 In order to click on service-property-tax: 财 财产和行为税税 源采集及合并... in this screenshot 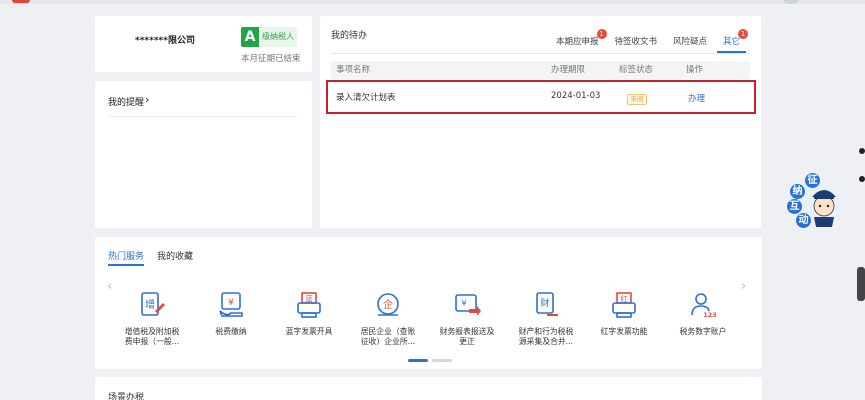, I will do `click(546, 321)`.